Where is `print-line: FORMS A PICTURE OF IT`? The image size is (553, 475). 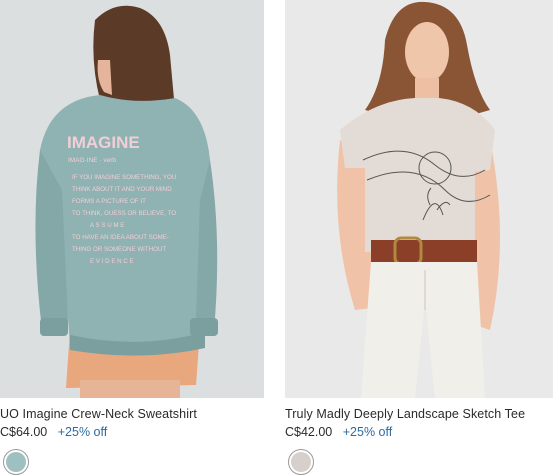
print-line: FORMS A PICTURE OF IT is located at coordinates (109, 201).